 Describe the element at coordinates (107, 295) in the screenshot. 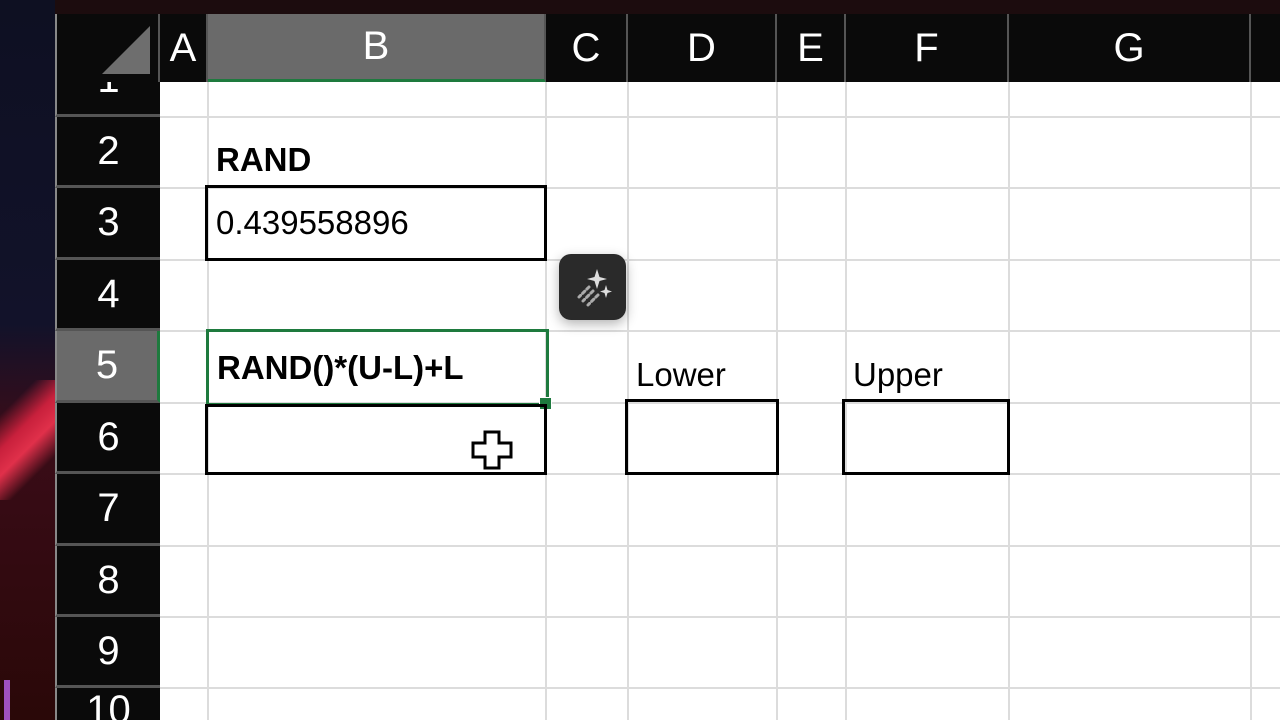

I see `row-header-4: 4` at that location.